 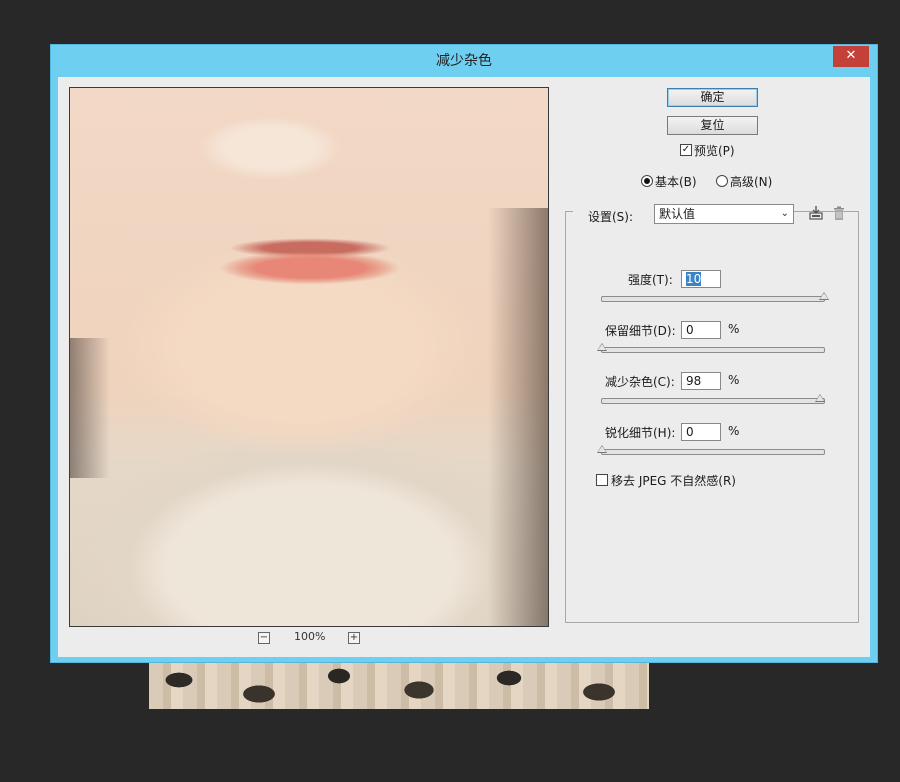 I want to click on strength-label: 强度(T):, so click(x=650, y=280).